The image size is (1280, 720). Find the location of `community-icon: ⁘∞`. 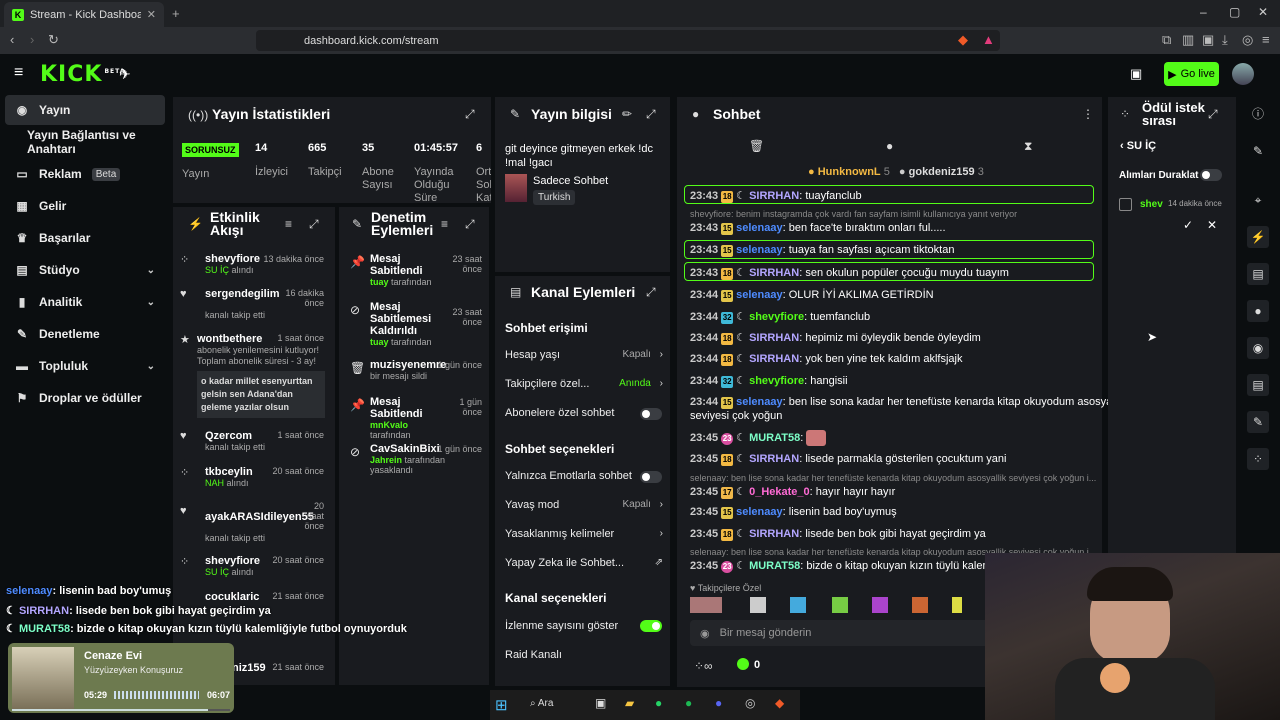

community-icon: ⁘∞ is located at coordinates (703, 666).